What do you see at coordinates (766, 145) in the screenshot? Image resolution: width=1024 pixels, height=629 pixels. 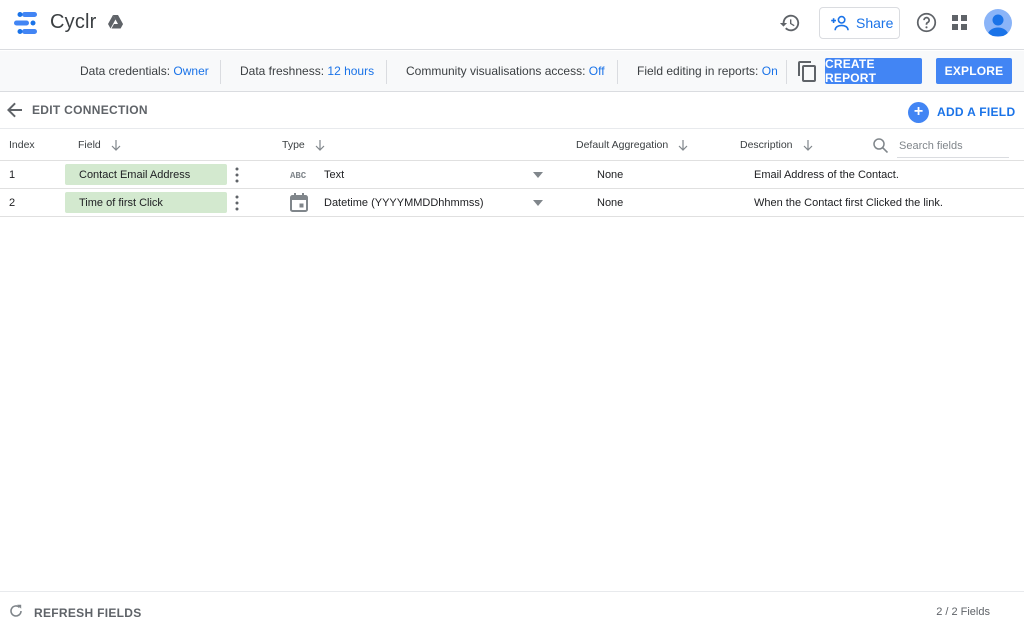 I see `column-header-description-label: Description` at bounding box center [766, 145].